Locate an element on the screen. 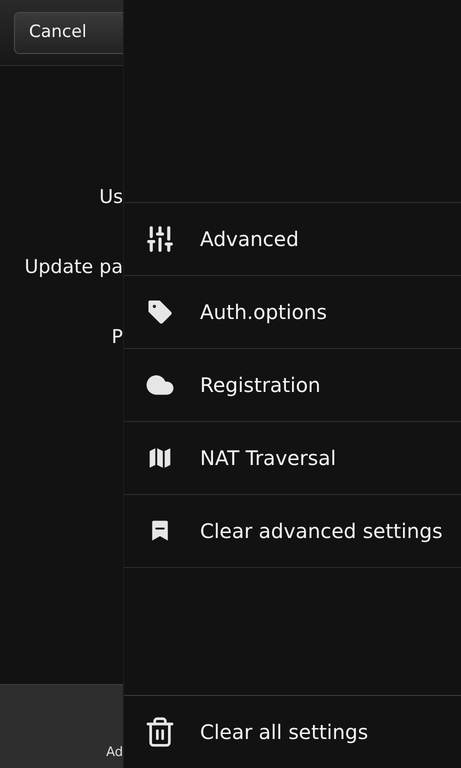  sliders-icon is located at coordinates (160, 239).